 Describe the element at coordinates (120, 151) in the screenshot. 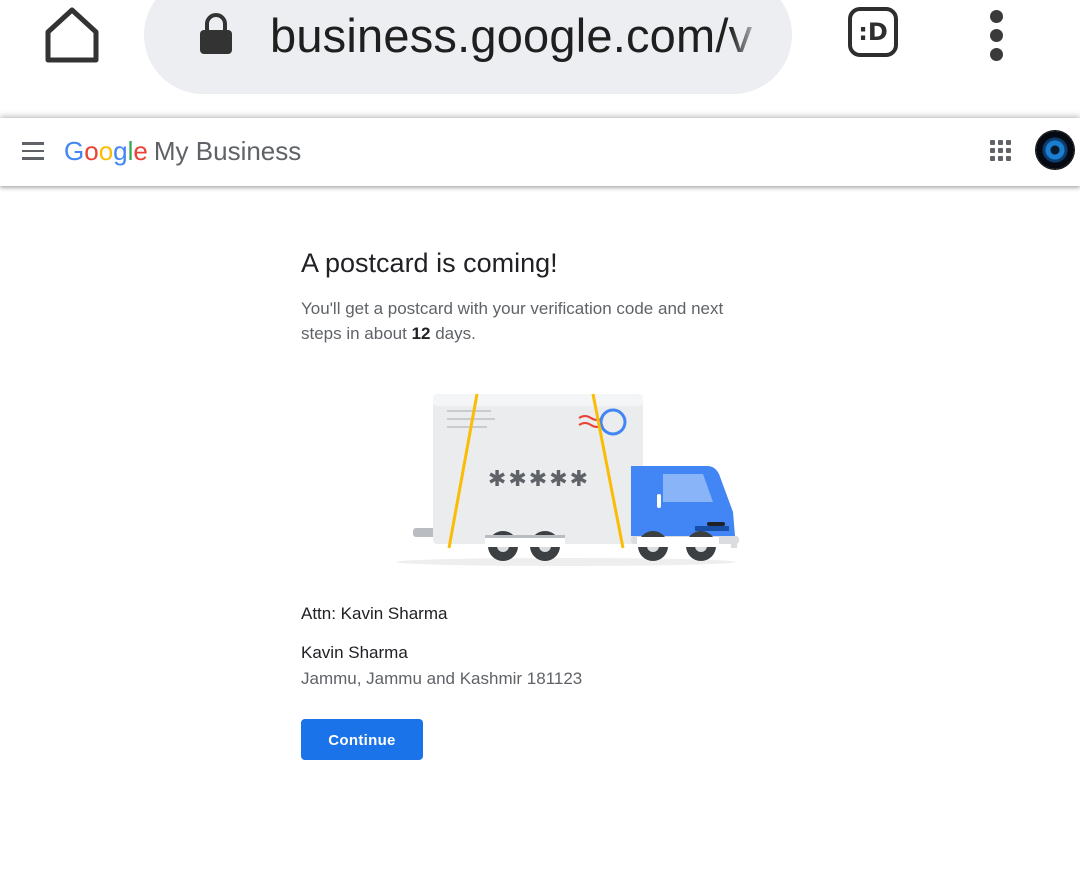

I see `logo-letter: g` at that location.